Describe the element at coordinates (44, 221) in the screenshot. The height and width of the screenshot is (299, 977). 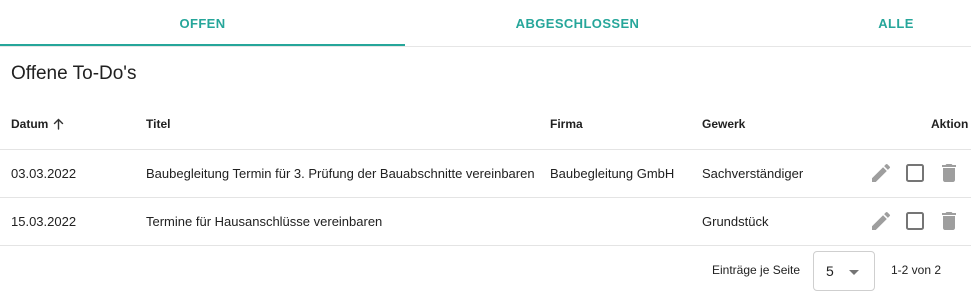
I see `cell-date: 15.03.2022` at that location.